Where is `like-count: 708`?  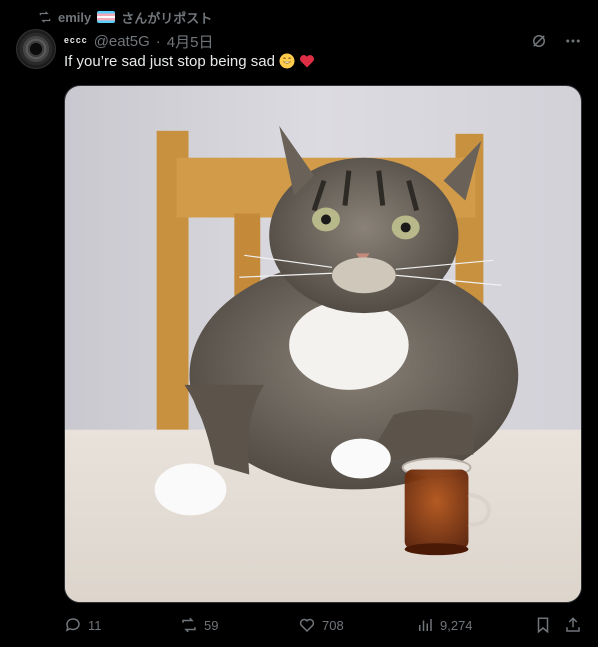
like-count: 708 is located at coordinates (333, 625).